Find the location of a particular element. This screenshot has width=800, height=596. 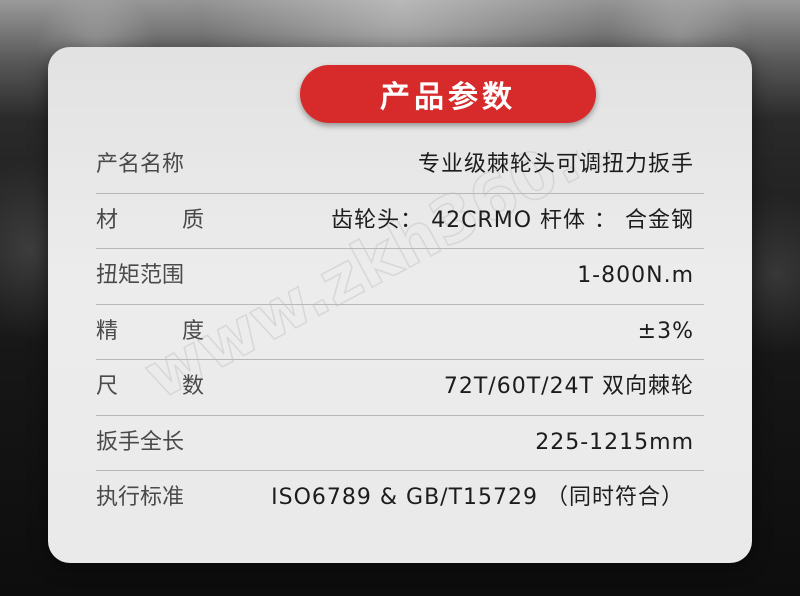

spec-label-text: 产名名称 is located at coordinates (140, 164).